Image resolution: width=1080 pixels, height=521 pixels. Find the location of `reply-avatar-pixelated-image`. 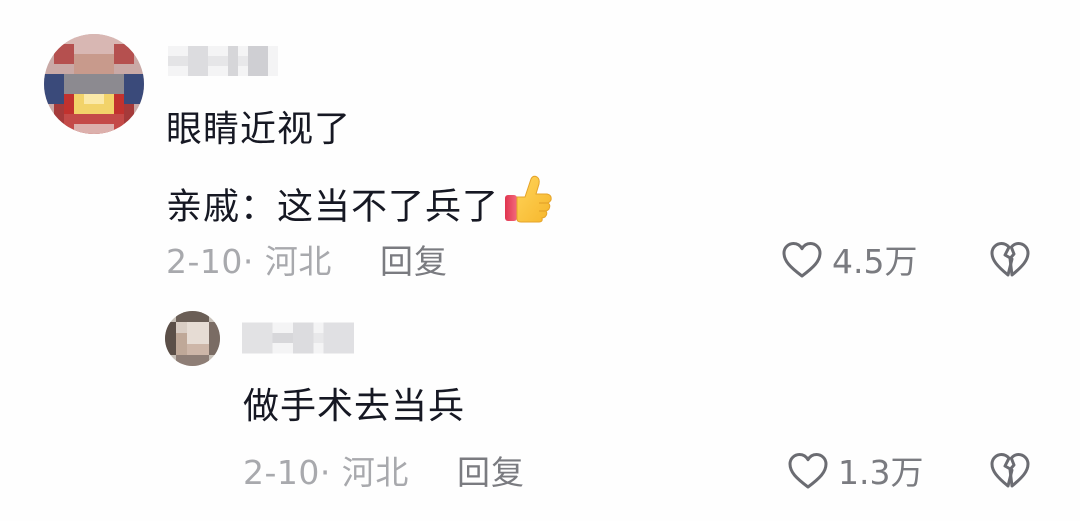

reply-avatar-pixelated-image is located at coordinates (192, 338).